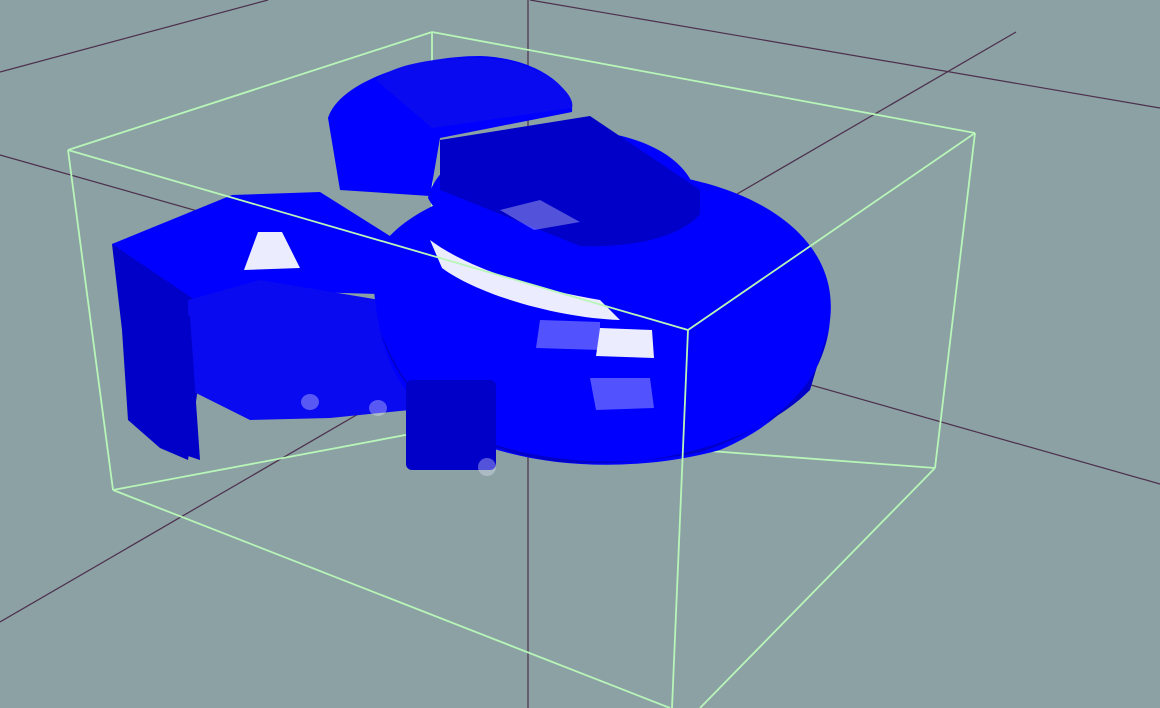 The image size is (1160, 708). I want to click on model-tab, so click(451, 425).